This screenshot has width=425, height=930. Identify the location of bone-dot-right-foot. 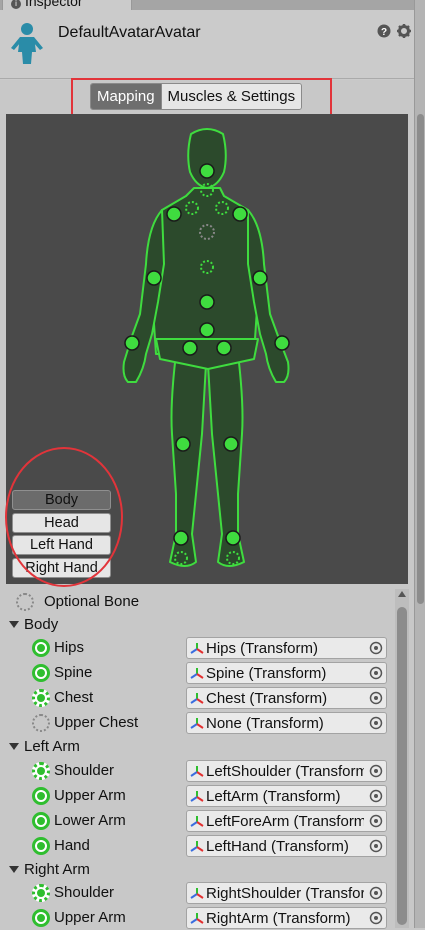
(233, 538).